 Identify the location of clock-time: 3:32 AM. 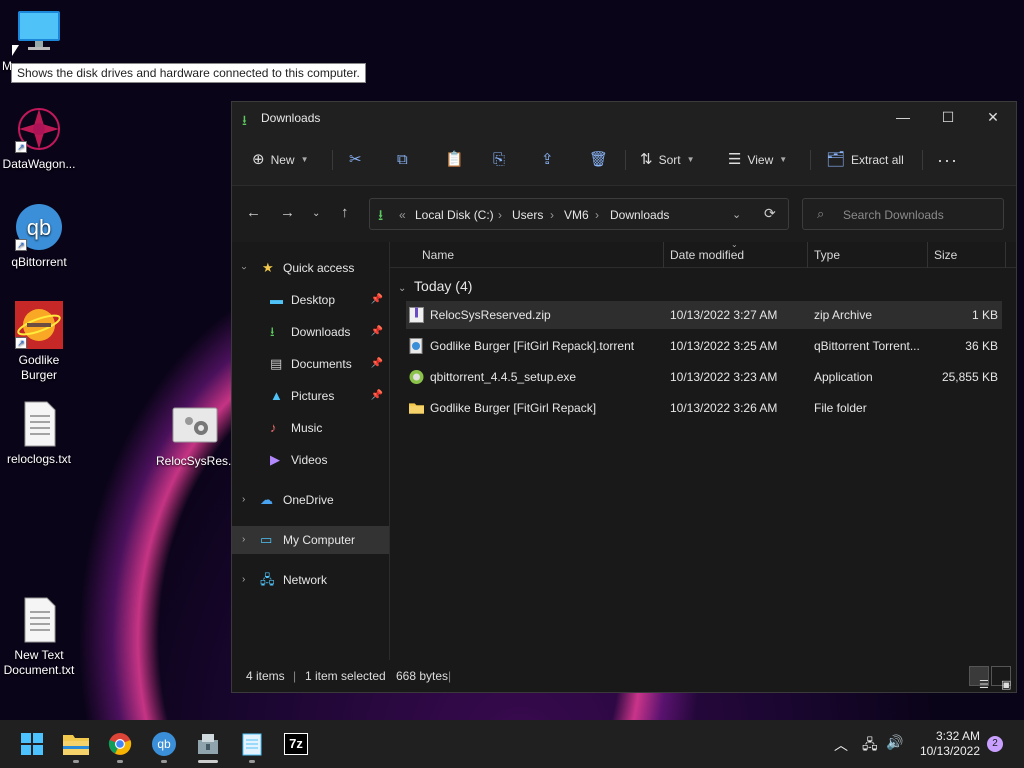
(957, 736).